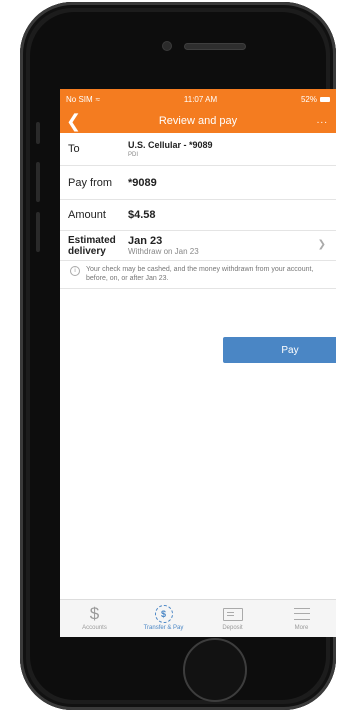 Image resolution: width=349 pixels, height=715 pixels. Describe the element at coordinates (142, 215) in the screenshot. I see `amount-value: $4.58` at that location.